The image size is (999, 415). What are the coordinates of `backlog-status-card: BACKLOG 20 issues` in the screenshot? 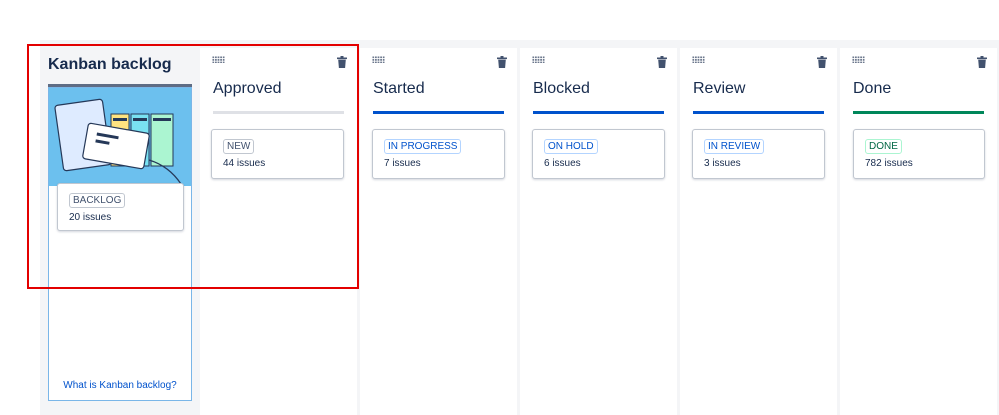 It's located at (120, 207).